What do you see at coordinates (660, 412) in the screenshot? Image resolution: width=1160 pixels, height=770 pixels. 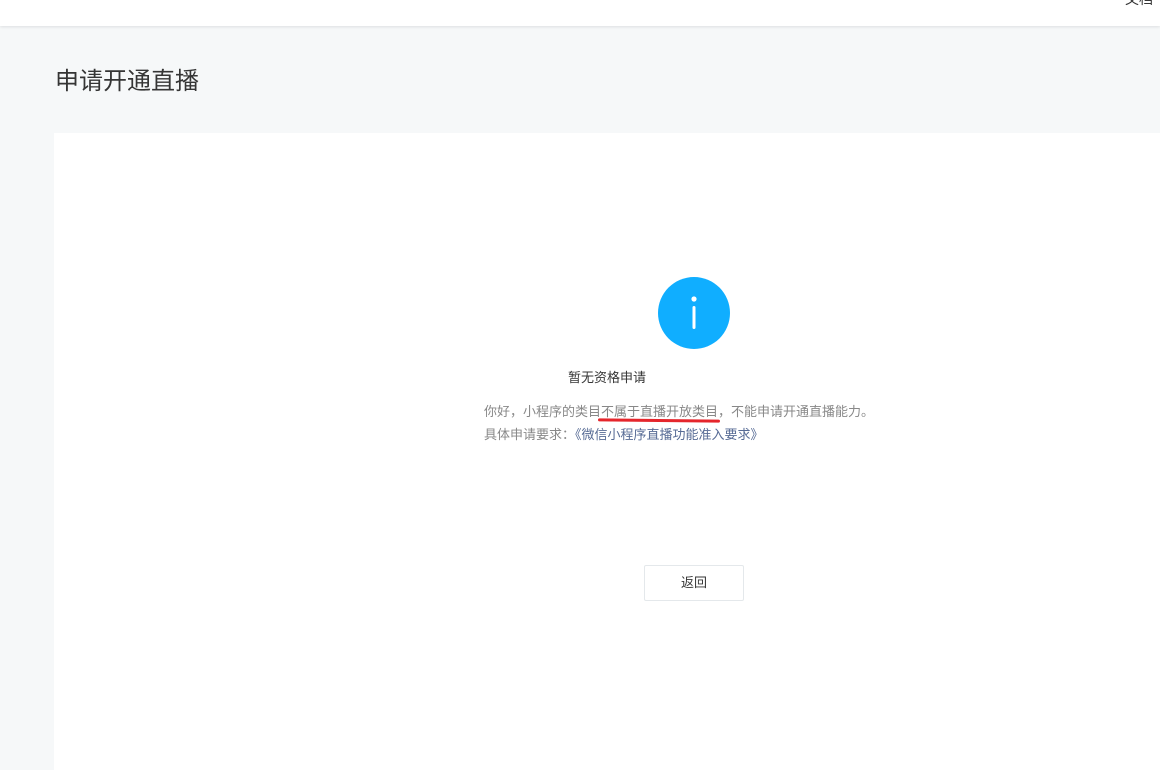 I see `message-highlight: 不属于直播开放类目` at bounding box center [660, 412].